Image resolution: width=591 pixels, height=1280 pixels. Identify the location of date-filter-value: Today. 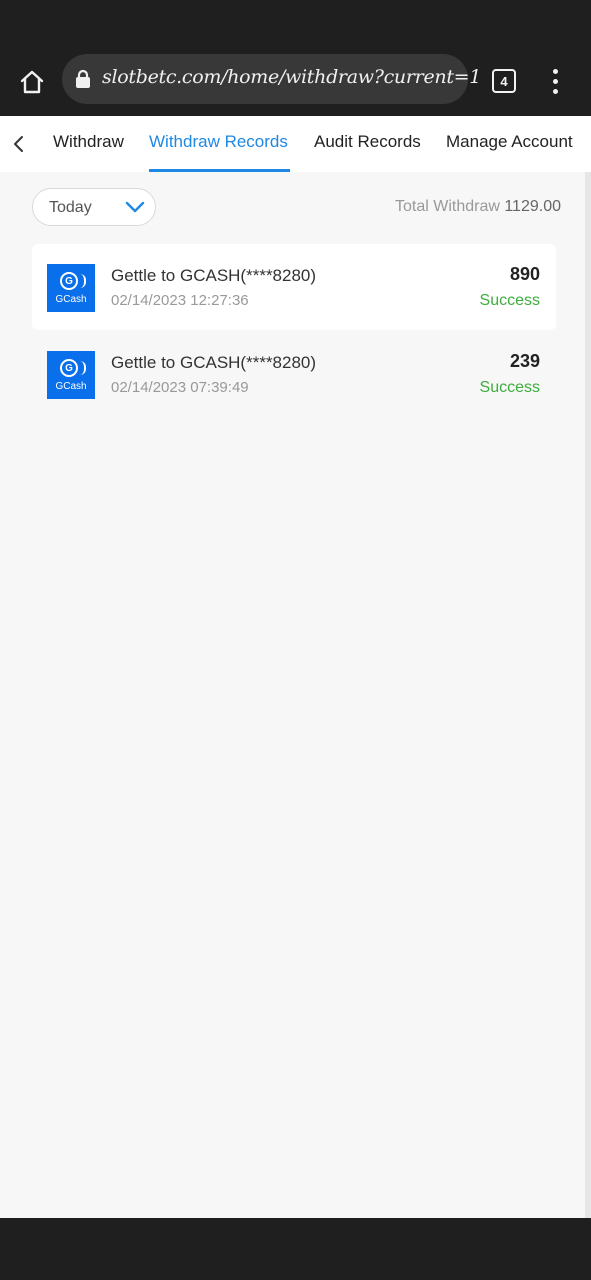
(70, 207).